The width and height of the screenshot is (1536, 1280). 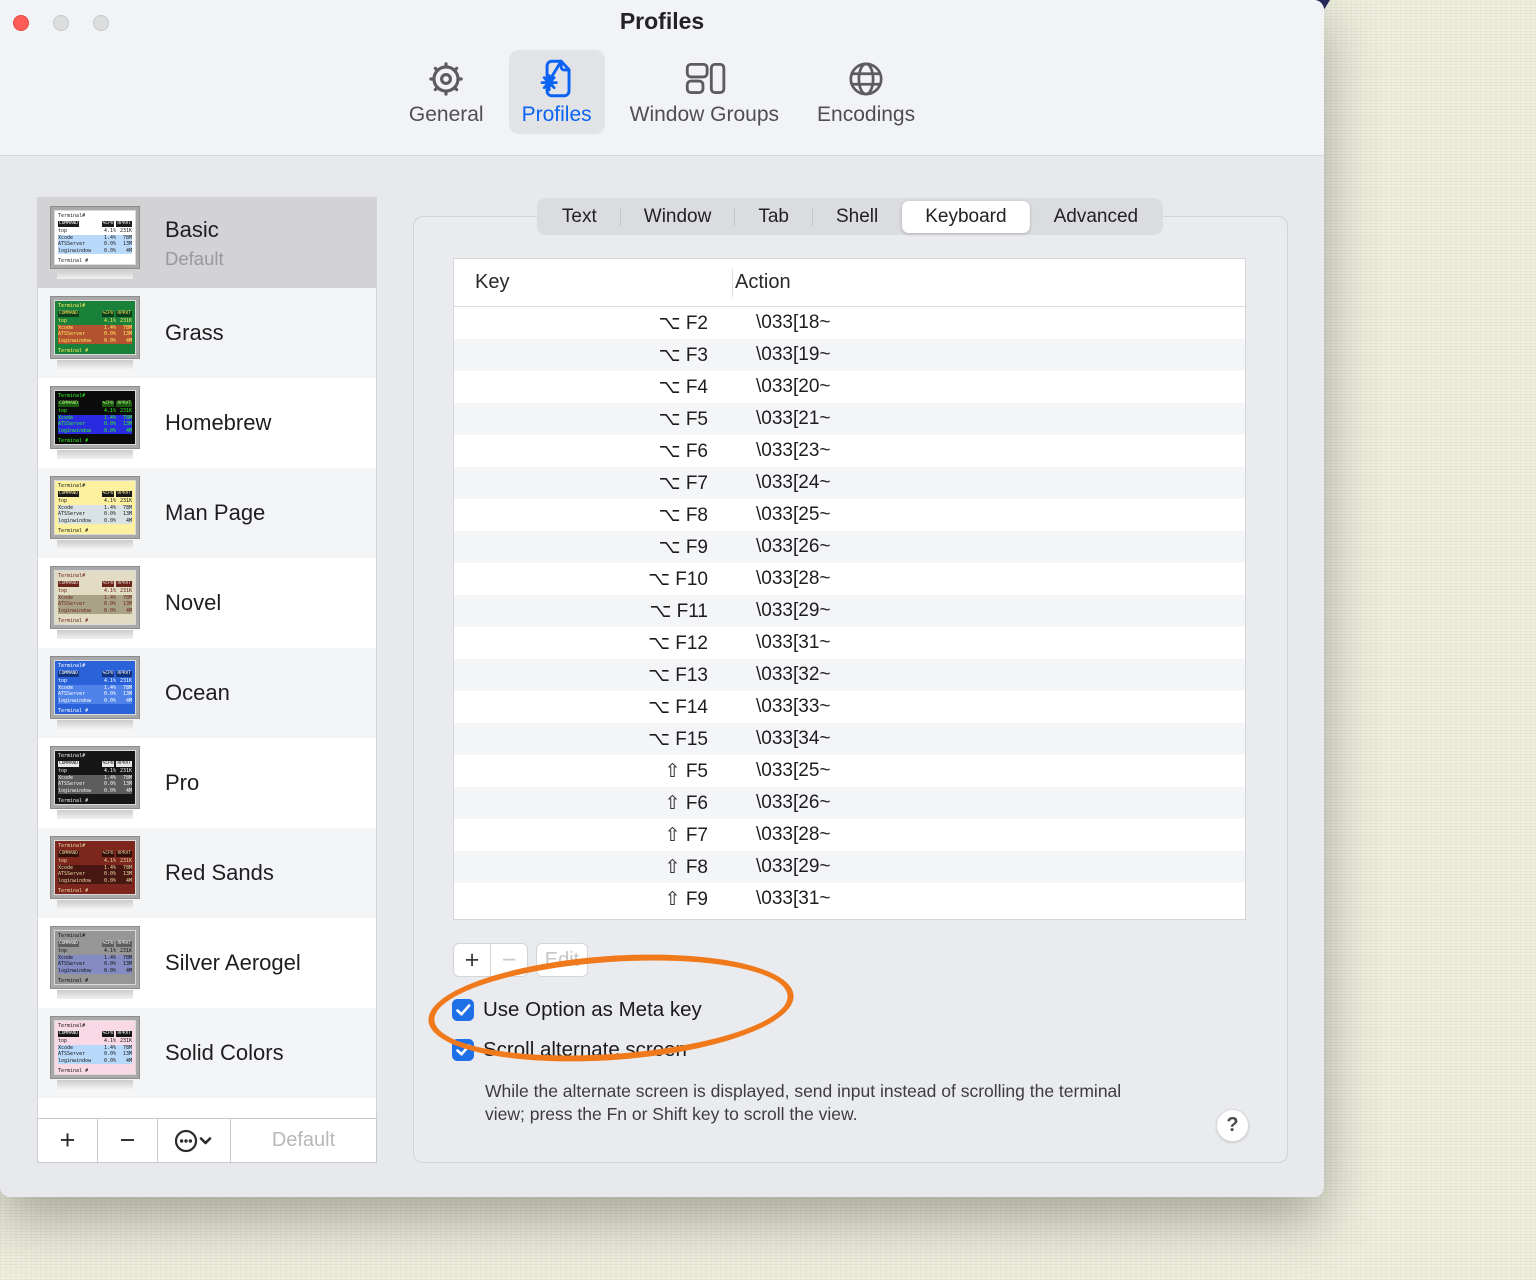 I want to click on table-row: ⌥ F4 \033[20~, so click(x=849, y=387).